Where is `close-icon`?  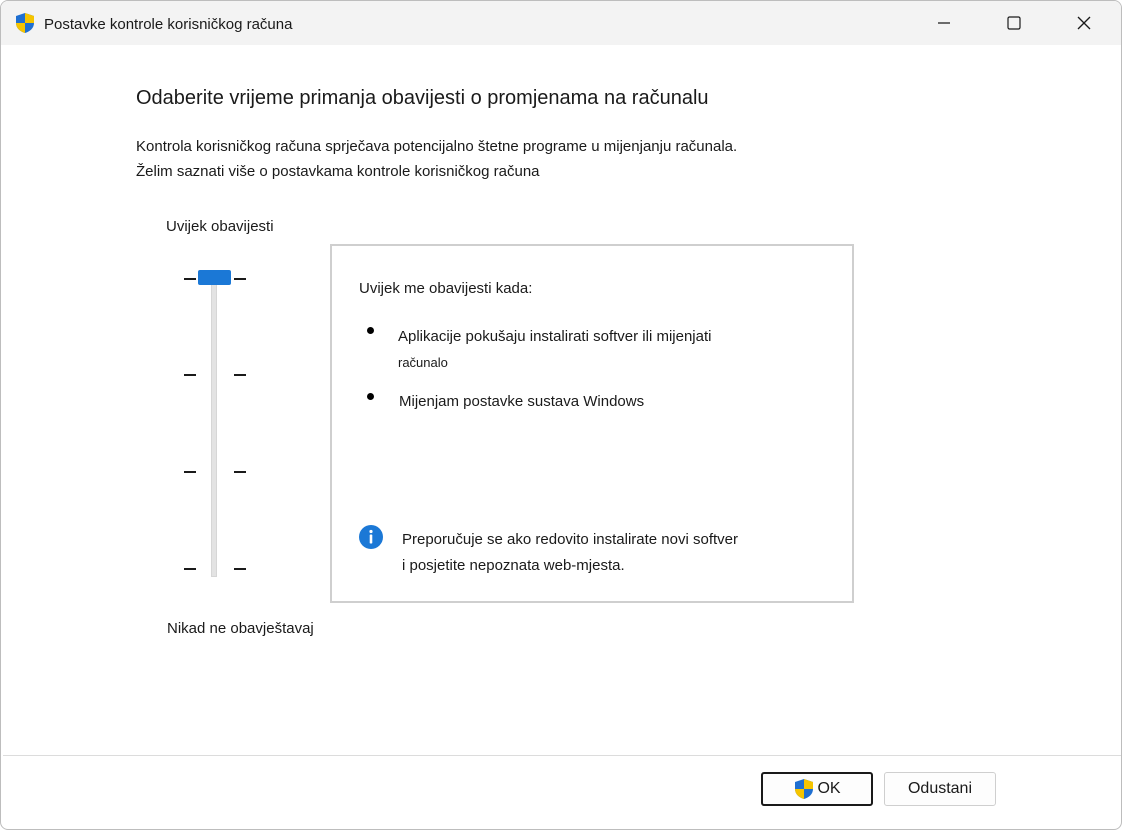 close-icon is located at coordinates (1084, 23).